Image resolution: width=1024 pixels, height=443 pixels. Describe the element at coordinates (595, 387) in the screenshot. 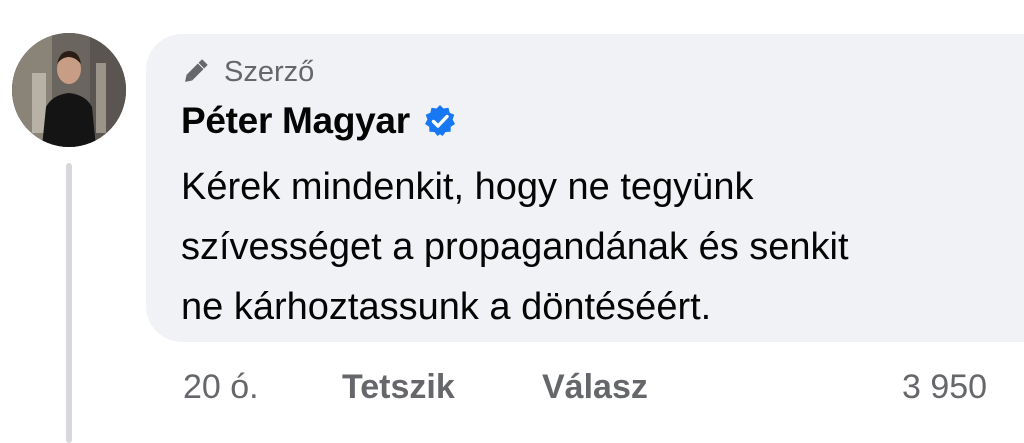

I see `reply-button: Válasz` at that location.